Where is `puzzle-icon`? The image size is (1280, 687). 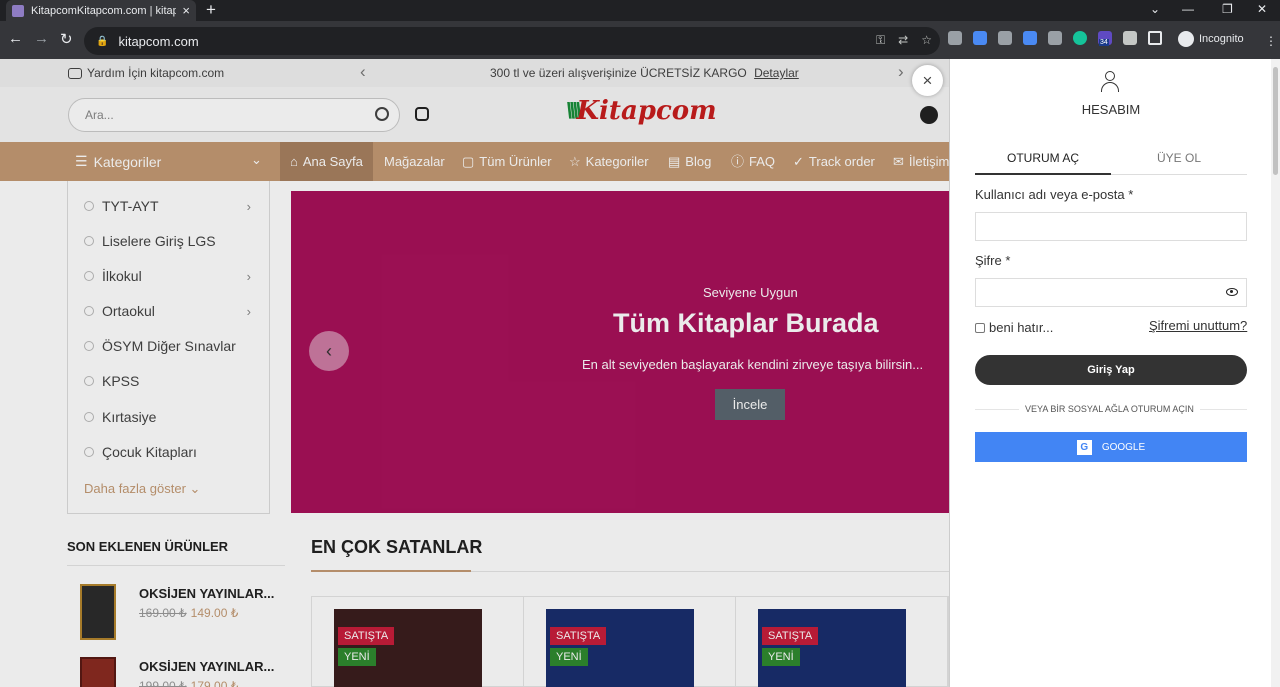 puzzle-icon is located at coordinates (1130, 38).